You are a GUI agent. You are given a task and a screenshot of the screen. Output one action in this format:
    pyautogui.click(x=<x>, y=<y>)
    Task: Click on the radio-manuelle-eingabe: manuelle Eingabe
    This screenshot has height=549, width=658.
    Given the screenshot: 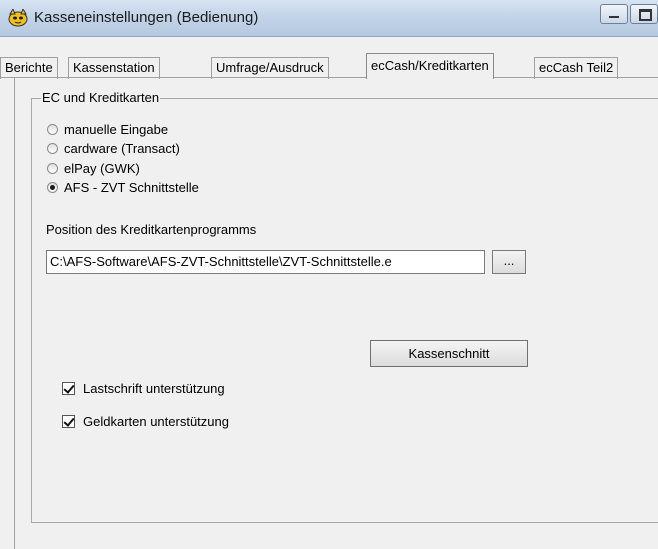 What is the action you would take?
    pyautogui.click(x=107, y=129)
    